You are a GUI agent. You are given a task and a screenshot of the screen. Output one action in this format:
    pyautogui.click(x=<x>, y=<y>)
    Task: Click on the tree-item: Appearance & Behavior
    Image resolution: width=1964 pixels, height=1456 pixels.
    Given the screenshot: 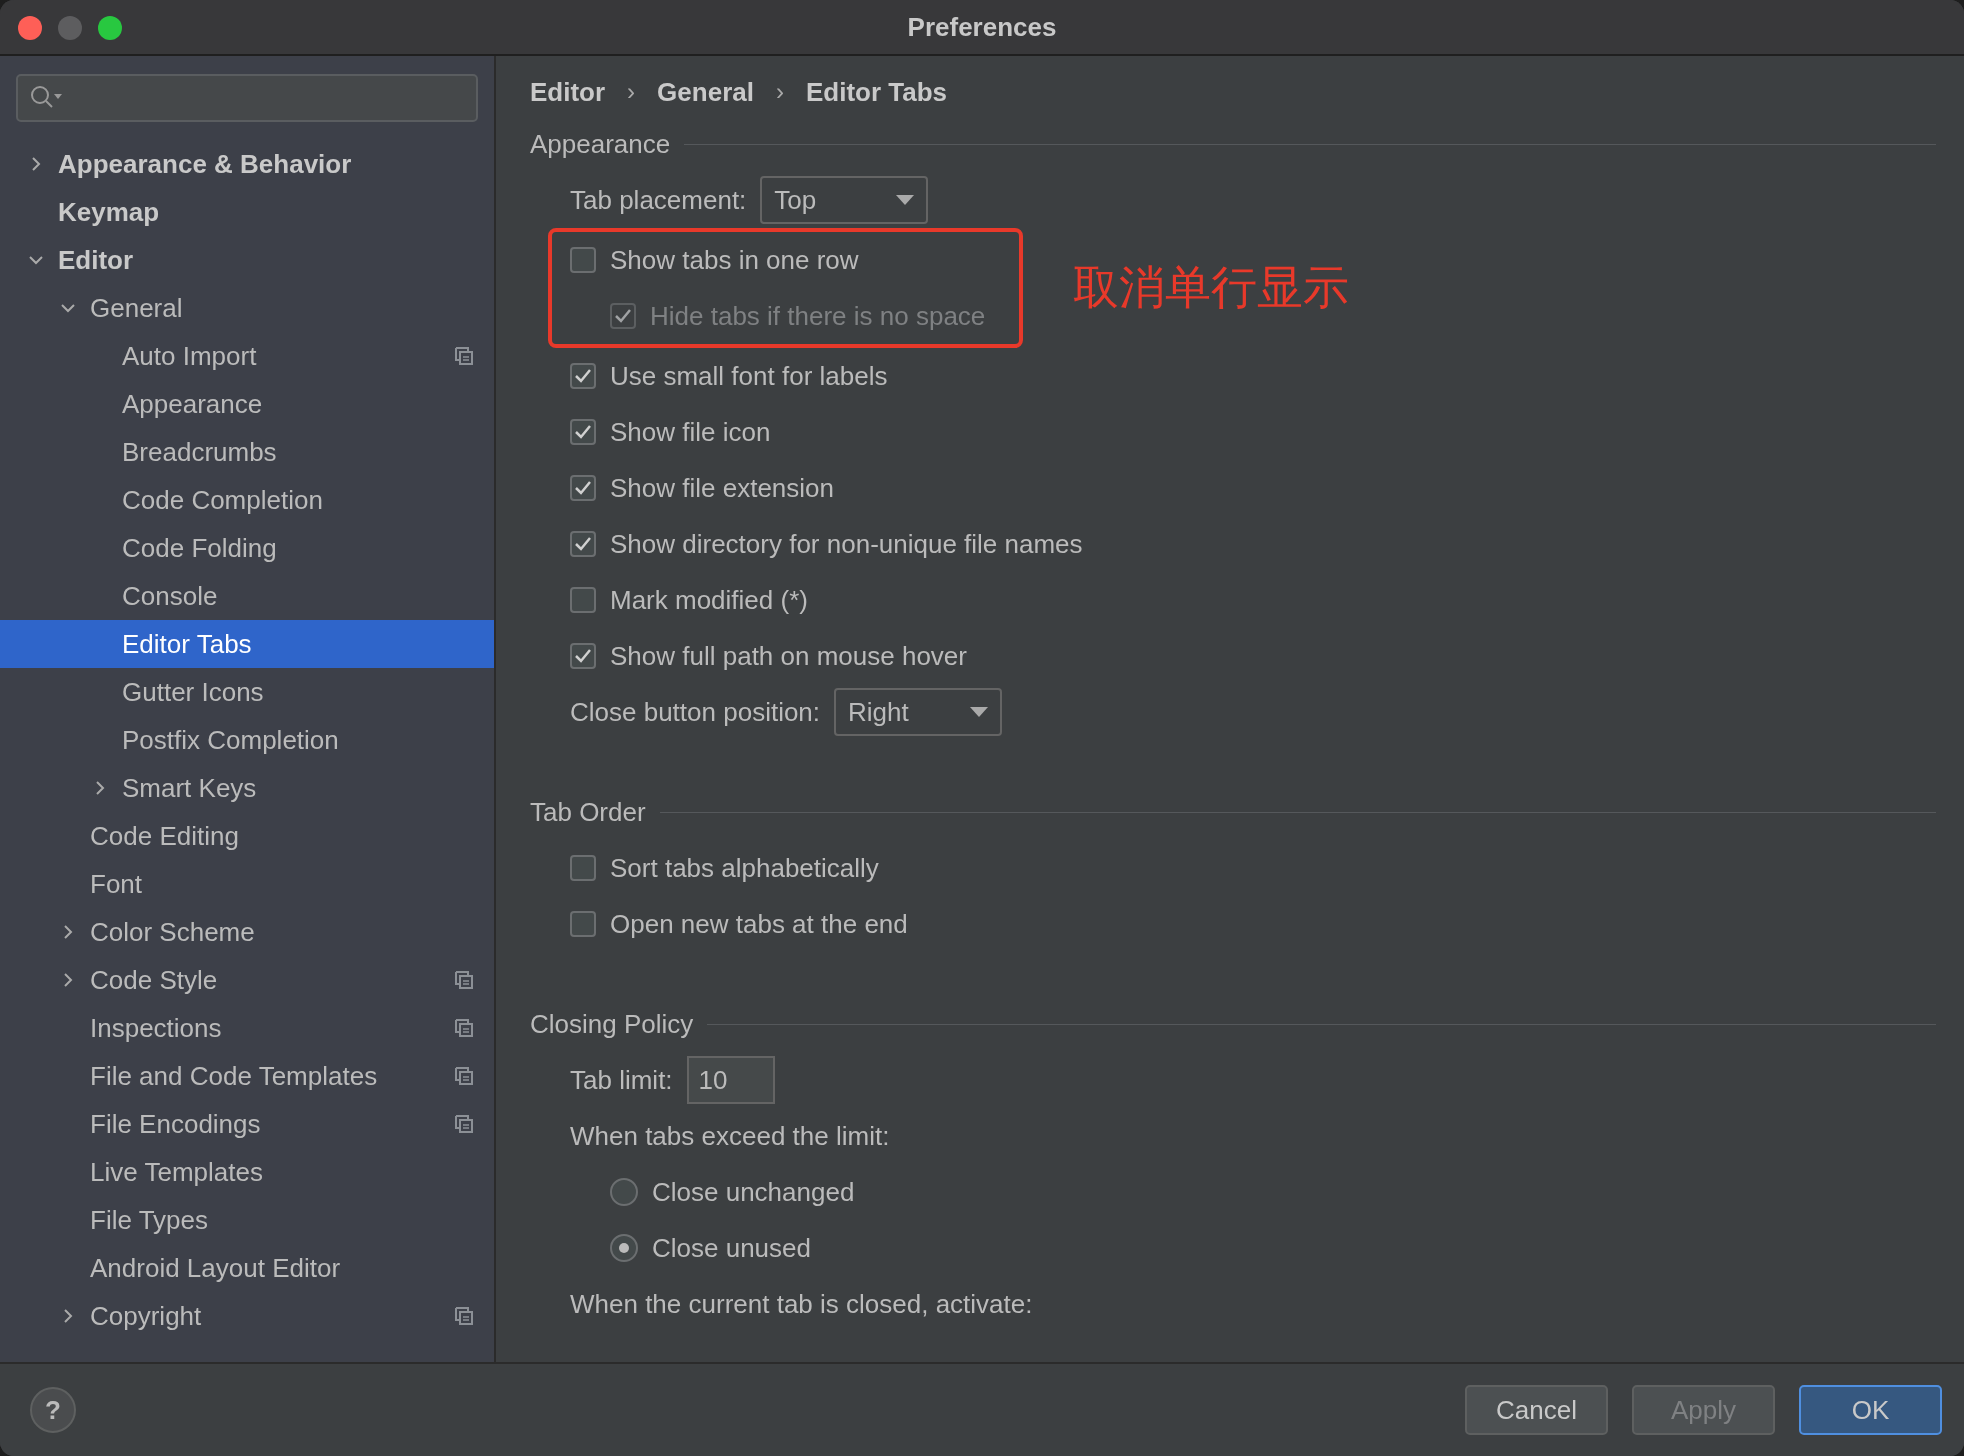 What is the action you would take?
    pyautogui.click(x=247, y=164)
    